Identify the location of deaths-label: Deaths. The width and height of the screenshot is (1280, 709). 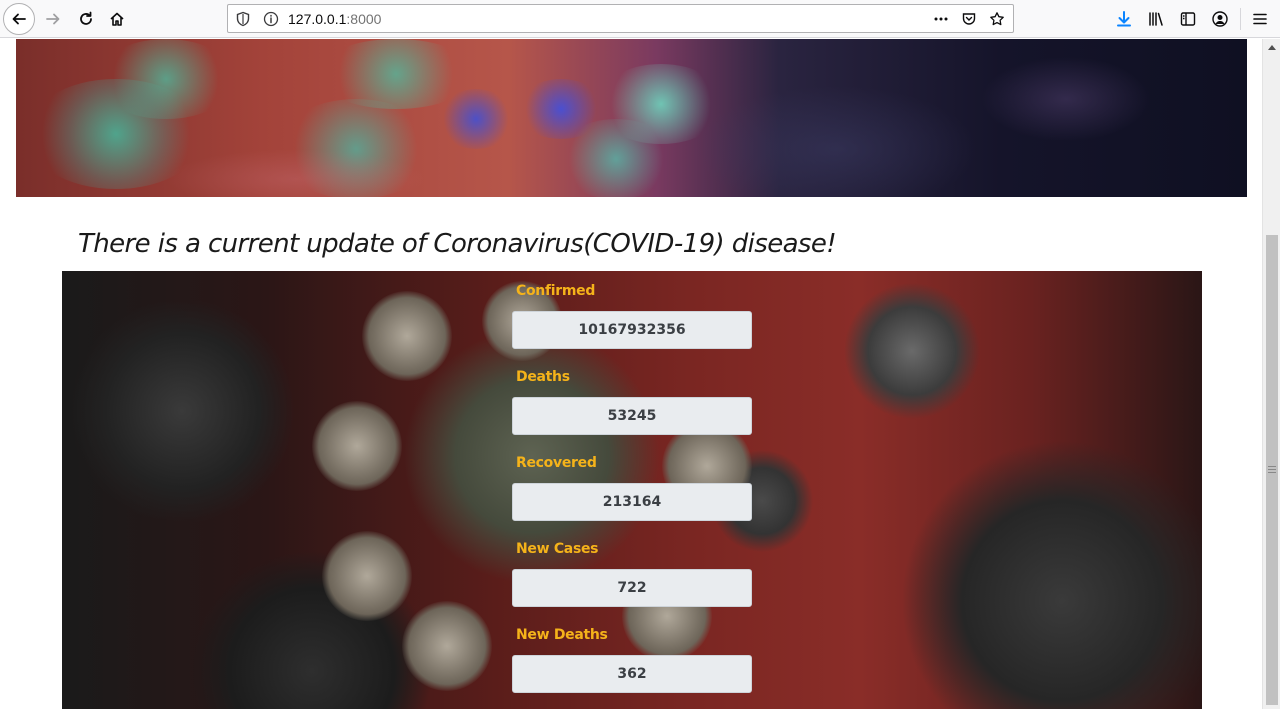
(543, 377).